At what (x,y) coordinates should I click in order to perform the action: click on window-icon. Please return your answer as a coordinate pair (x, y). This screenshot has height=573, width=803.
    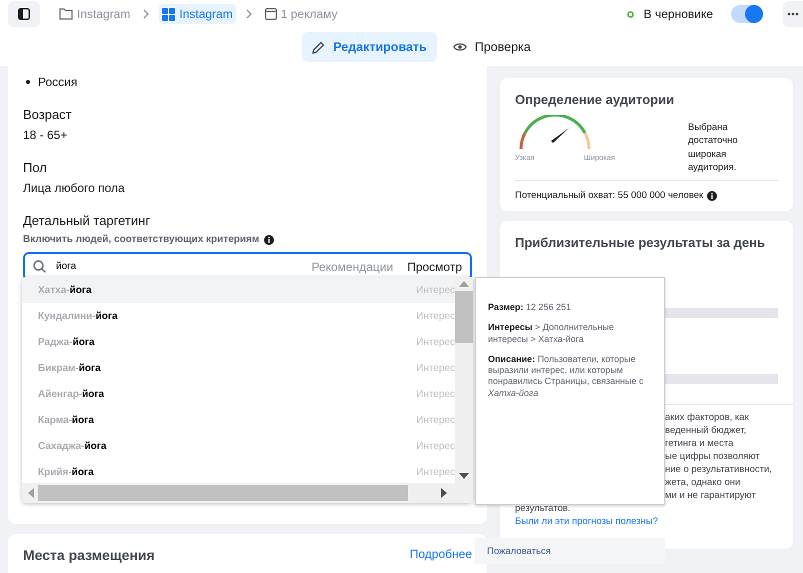
    Looking at the image, I should click on (270, 14).